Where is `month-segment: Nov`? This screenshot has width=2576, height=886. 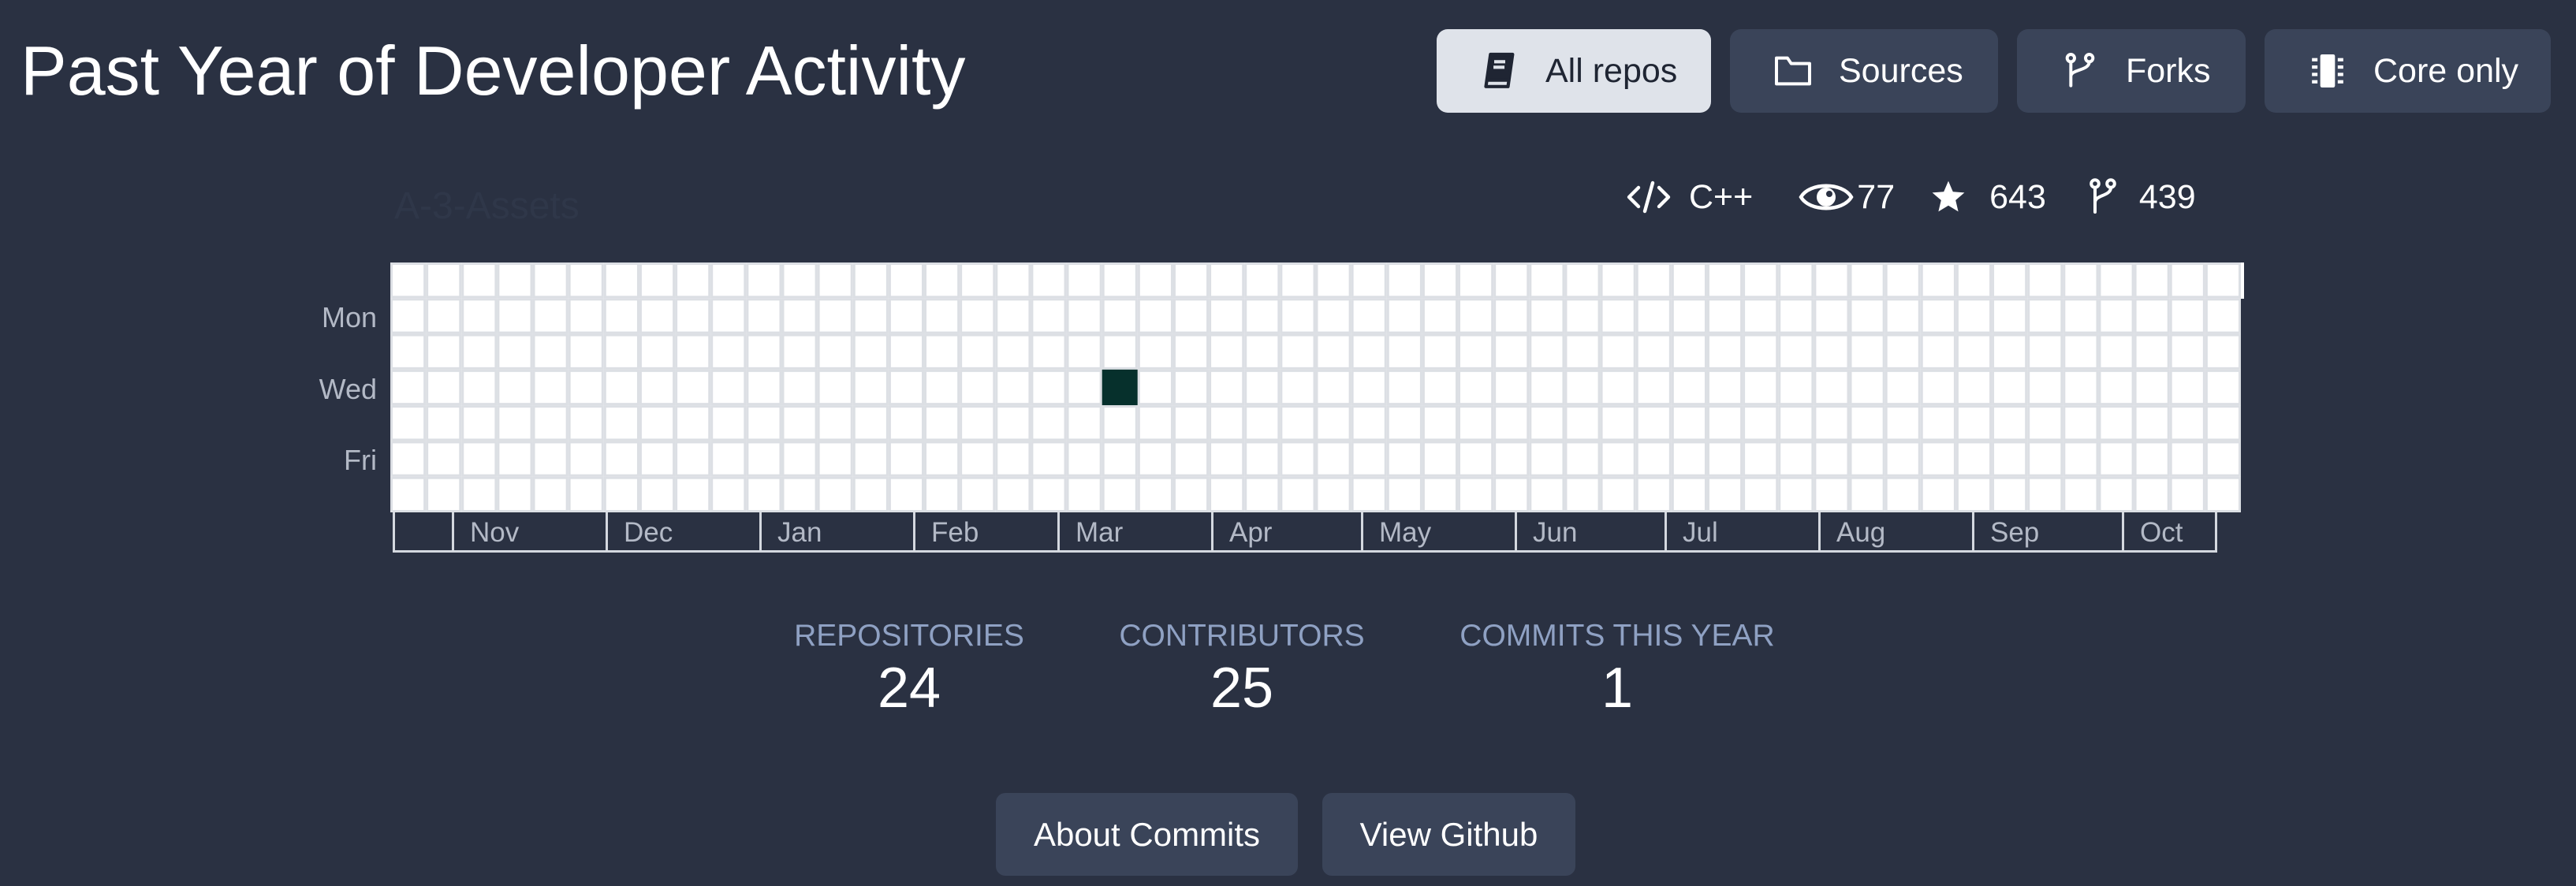 month-segment: Nov is located at coordinates (530, 531).